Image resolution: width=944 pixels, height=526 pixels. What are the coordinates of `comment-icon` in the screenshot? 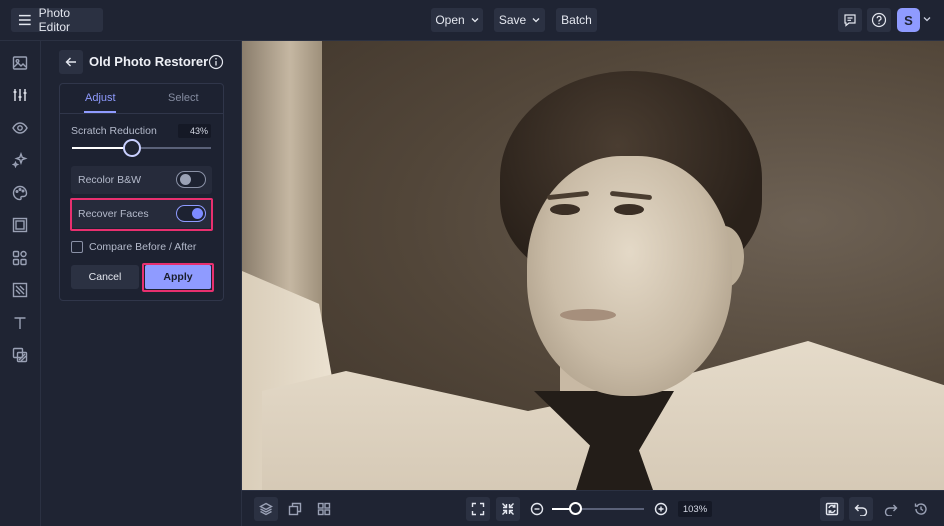 It's located at (850, 20).